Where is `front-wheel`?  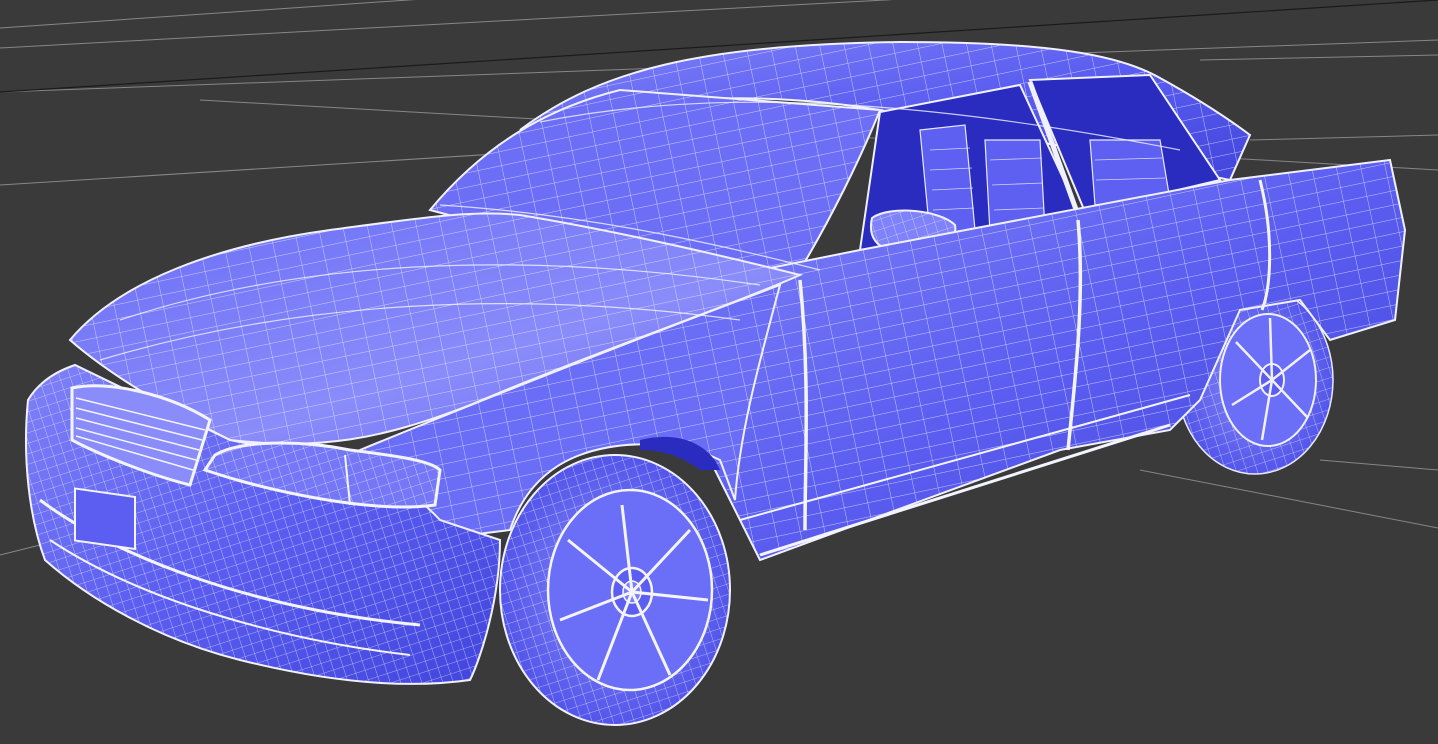
front-wheel is located at coordinates (615, 590).